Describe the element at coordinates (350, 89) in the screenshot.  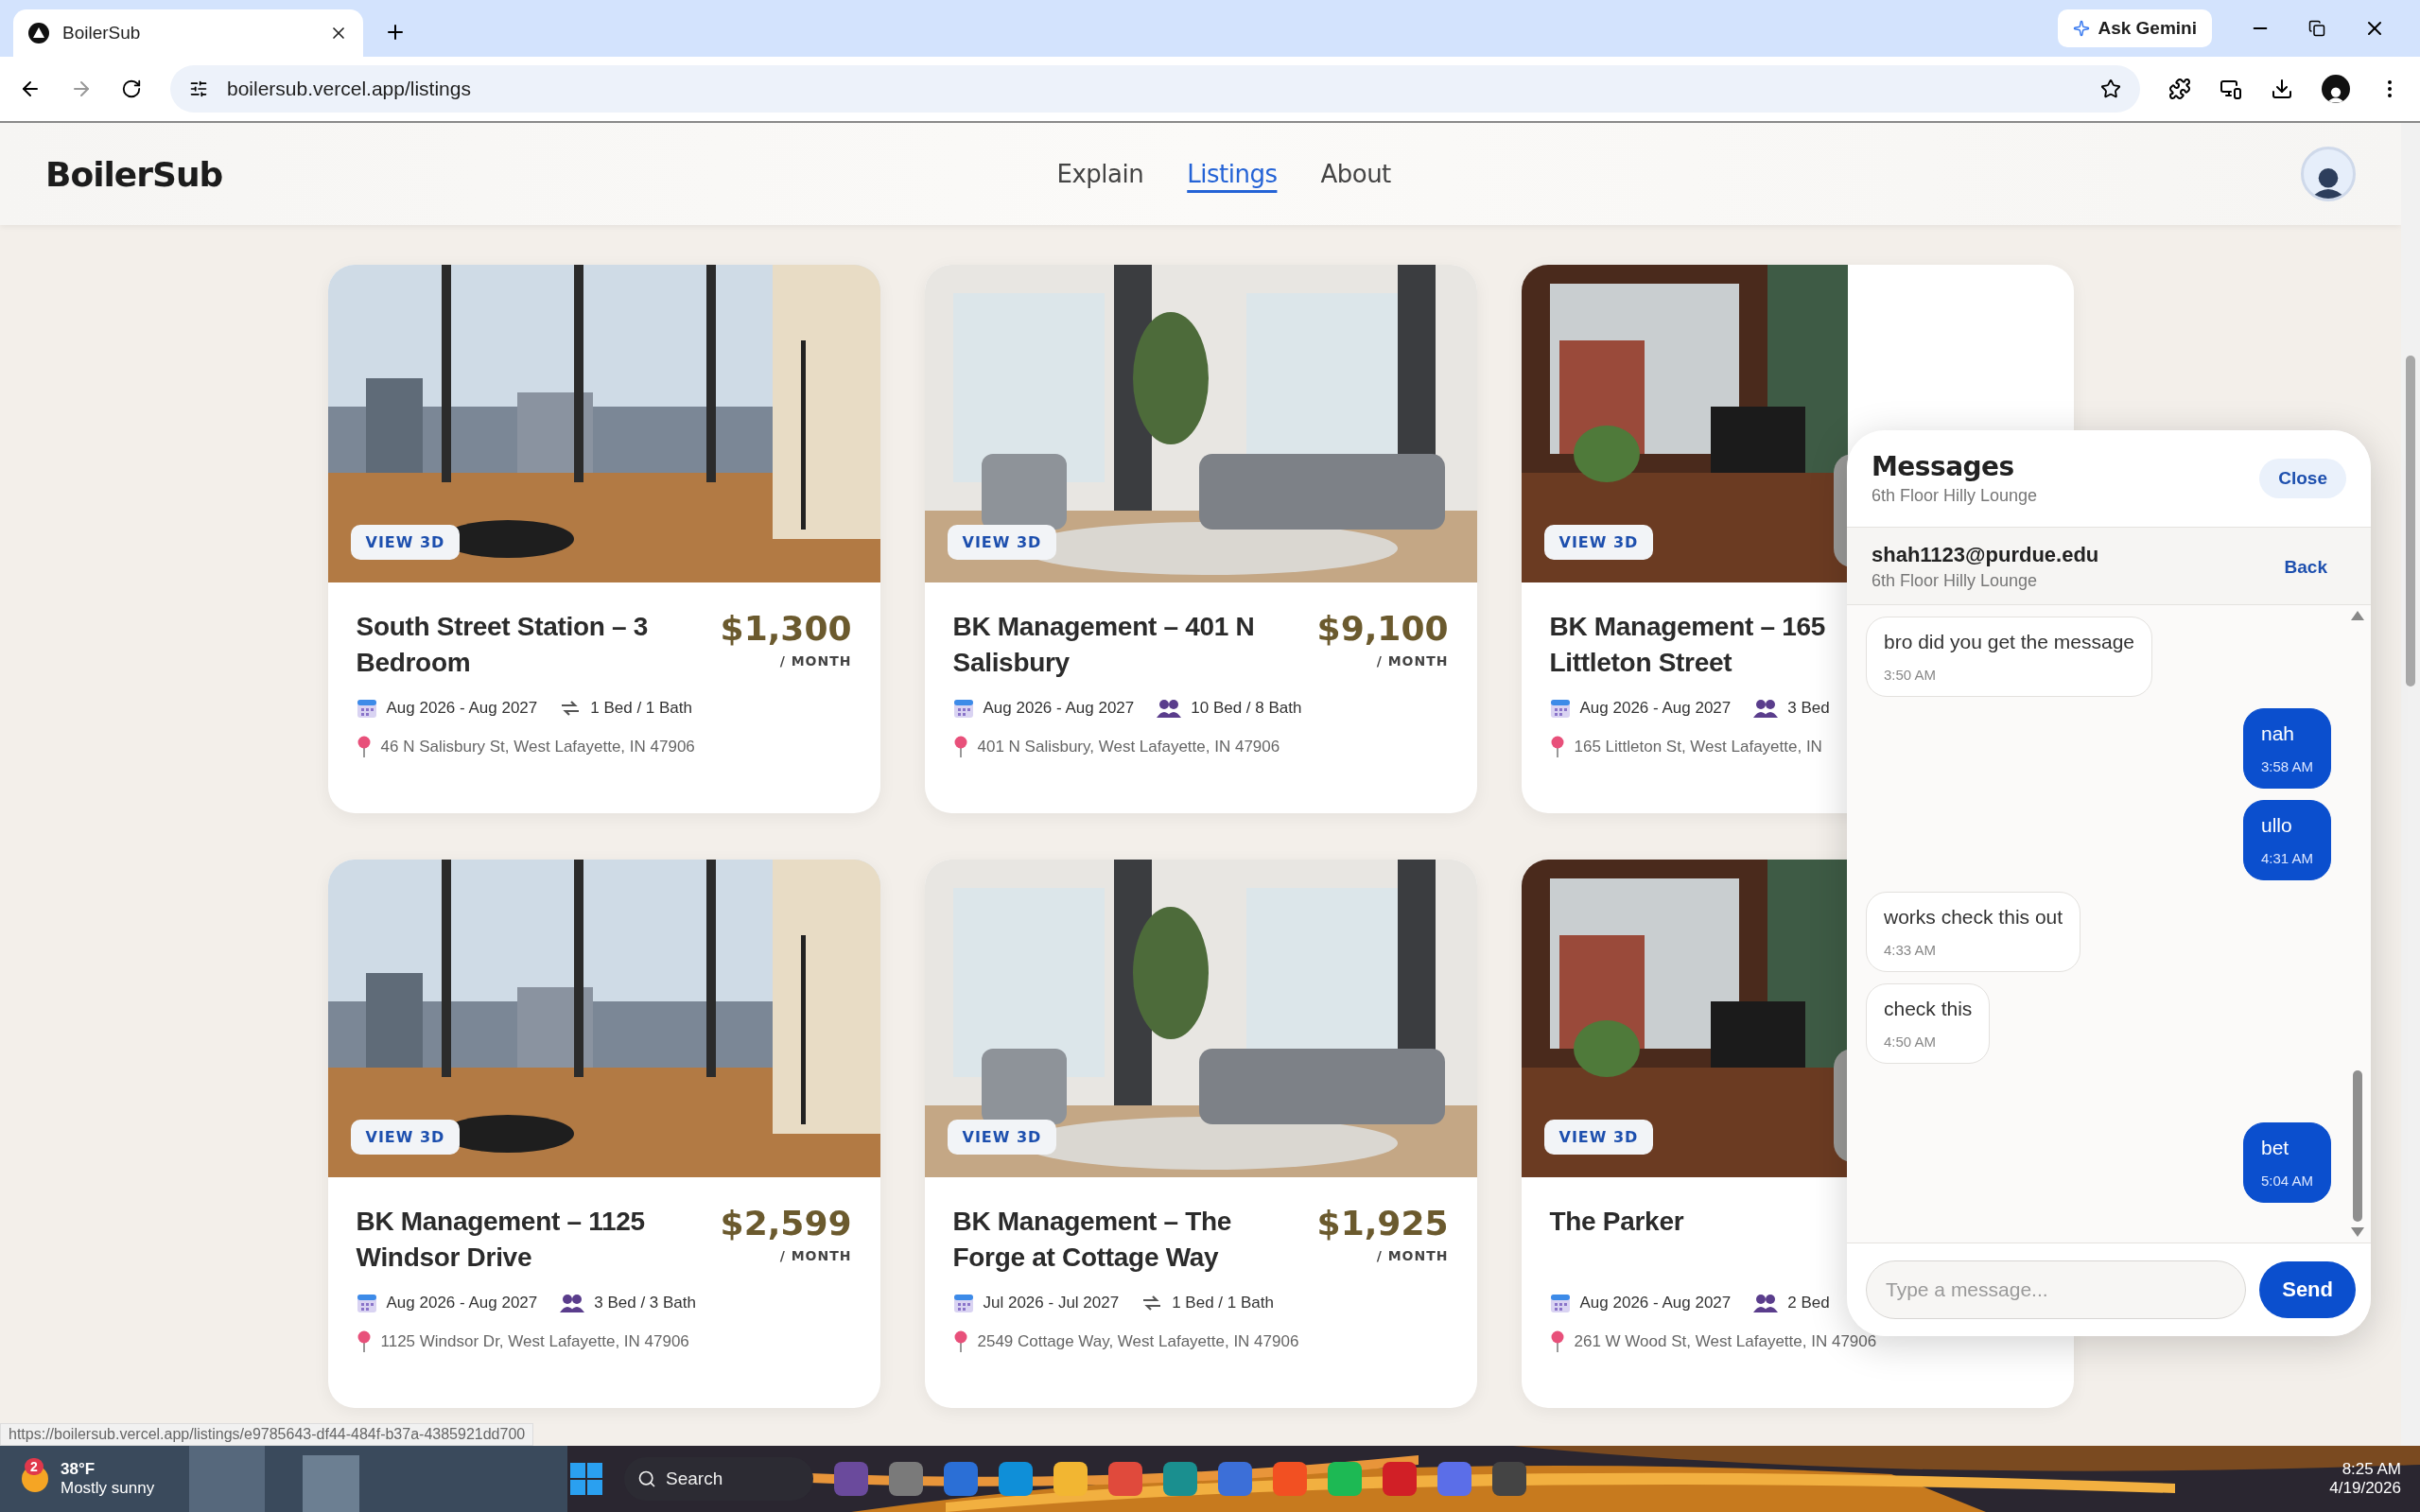
I see `url-text: boilersub.vercel.app/listings` at that location.